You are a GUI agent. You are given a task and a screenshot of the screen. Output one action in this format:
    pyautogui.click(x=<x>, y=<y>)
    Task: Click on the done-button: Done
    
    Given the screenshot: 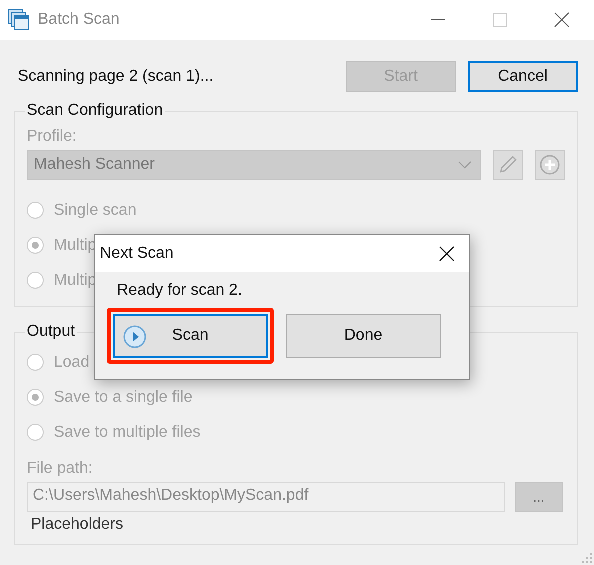 What is the action you would take?
    pyautogui.click(x=363, y=336)
    